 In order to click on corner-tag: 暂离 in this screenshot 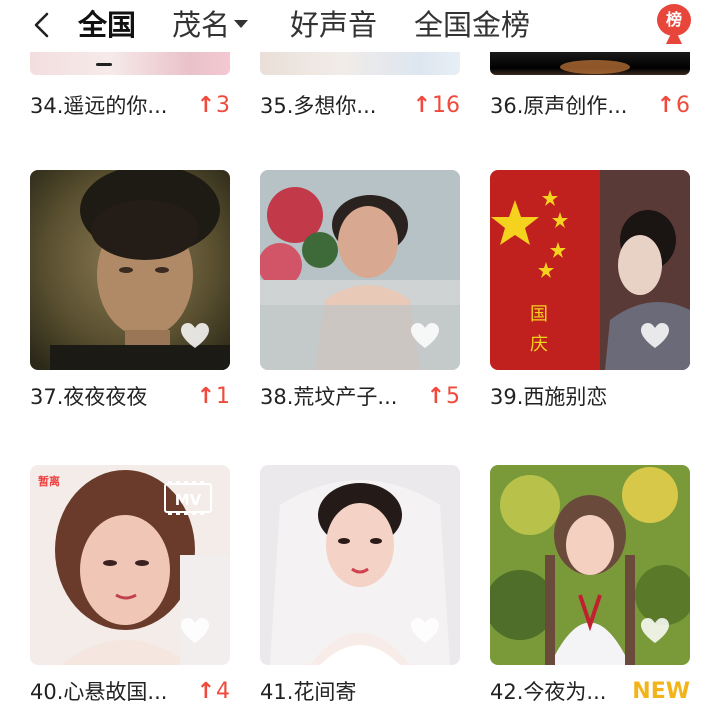, I will do `click(49, 481)`.